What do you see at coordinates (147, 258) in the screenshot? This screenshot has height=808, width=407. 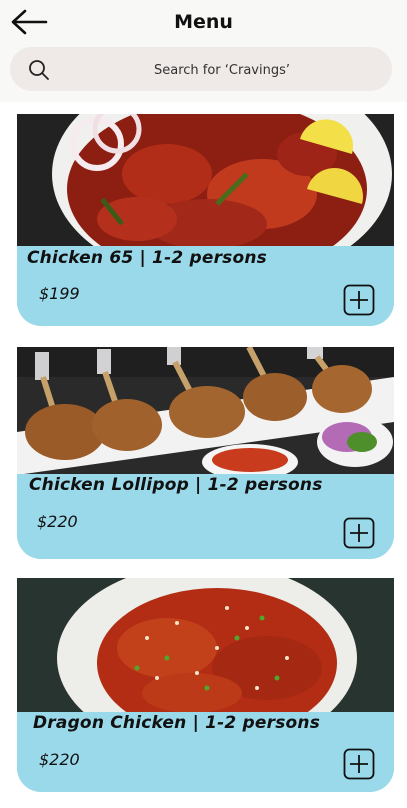 I see `menu-item-name: Chicken 65 | 1-2 persons` at bounding box center [147, 258].